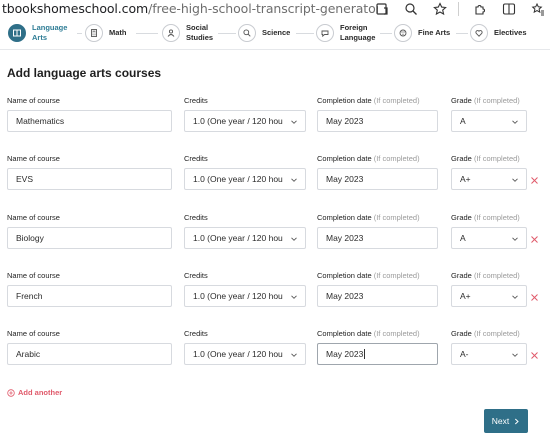 Image resolution: width=550 pixels, height=448 pixels. Describe the element at coordinates (479, 33) in the screenshot. I see `heart-icon` at that location.